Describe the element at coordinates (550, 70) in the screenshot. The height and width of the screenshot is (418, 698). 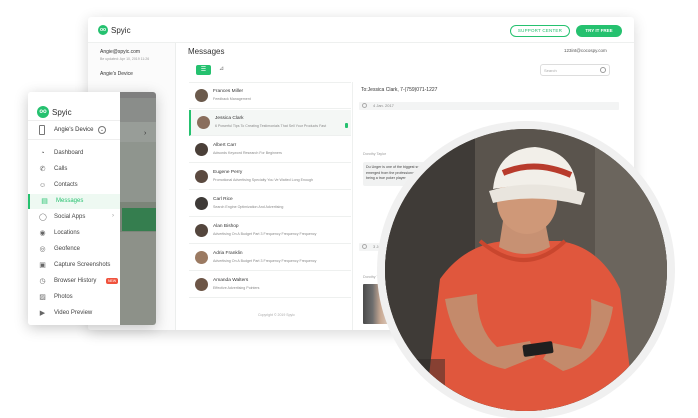
I see `search-placeholder: Search` at that location.